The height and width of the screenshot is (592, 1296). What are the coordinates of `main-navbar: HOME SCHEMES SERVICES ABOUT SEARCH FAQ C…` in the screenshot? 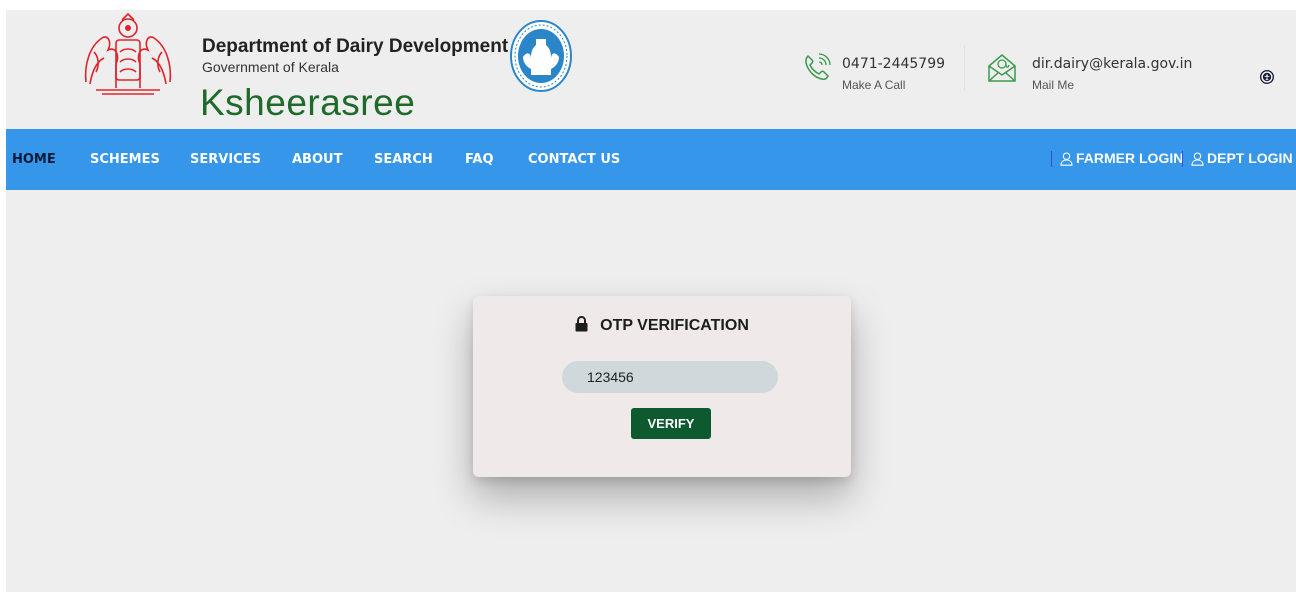 It's located at (651, 159).